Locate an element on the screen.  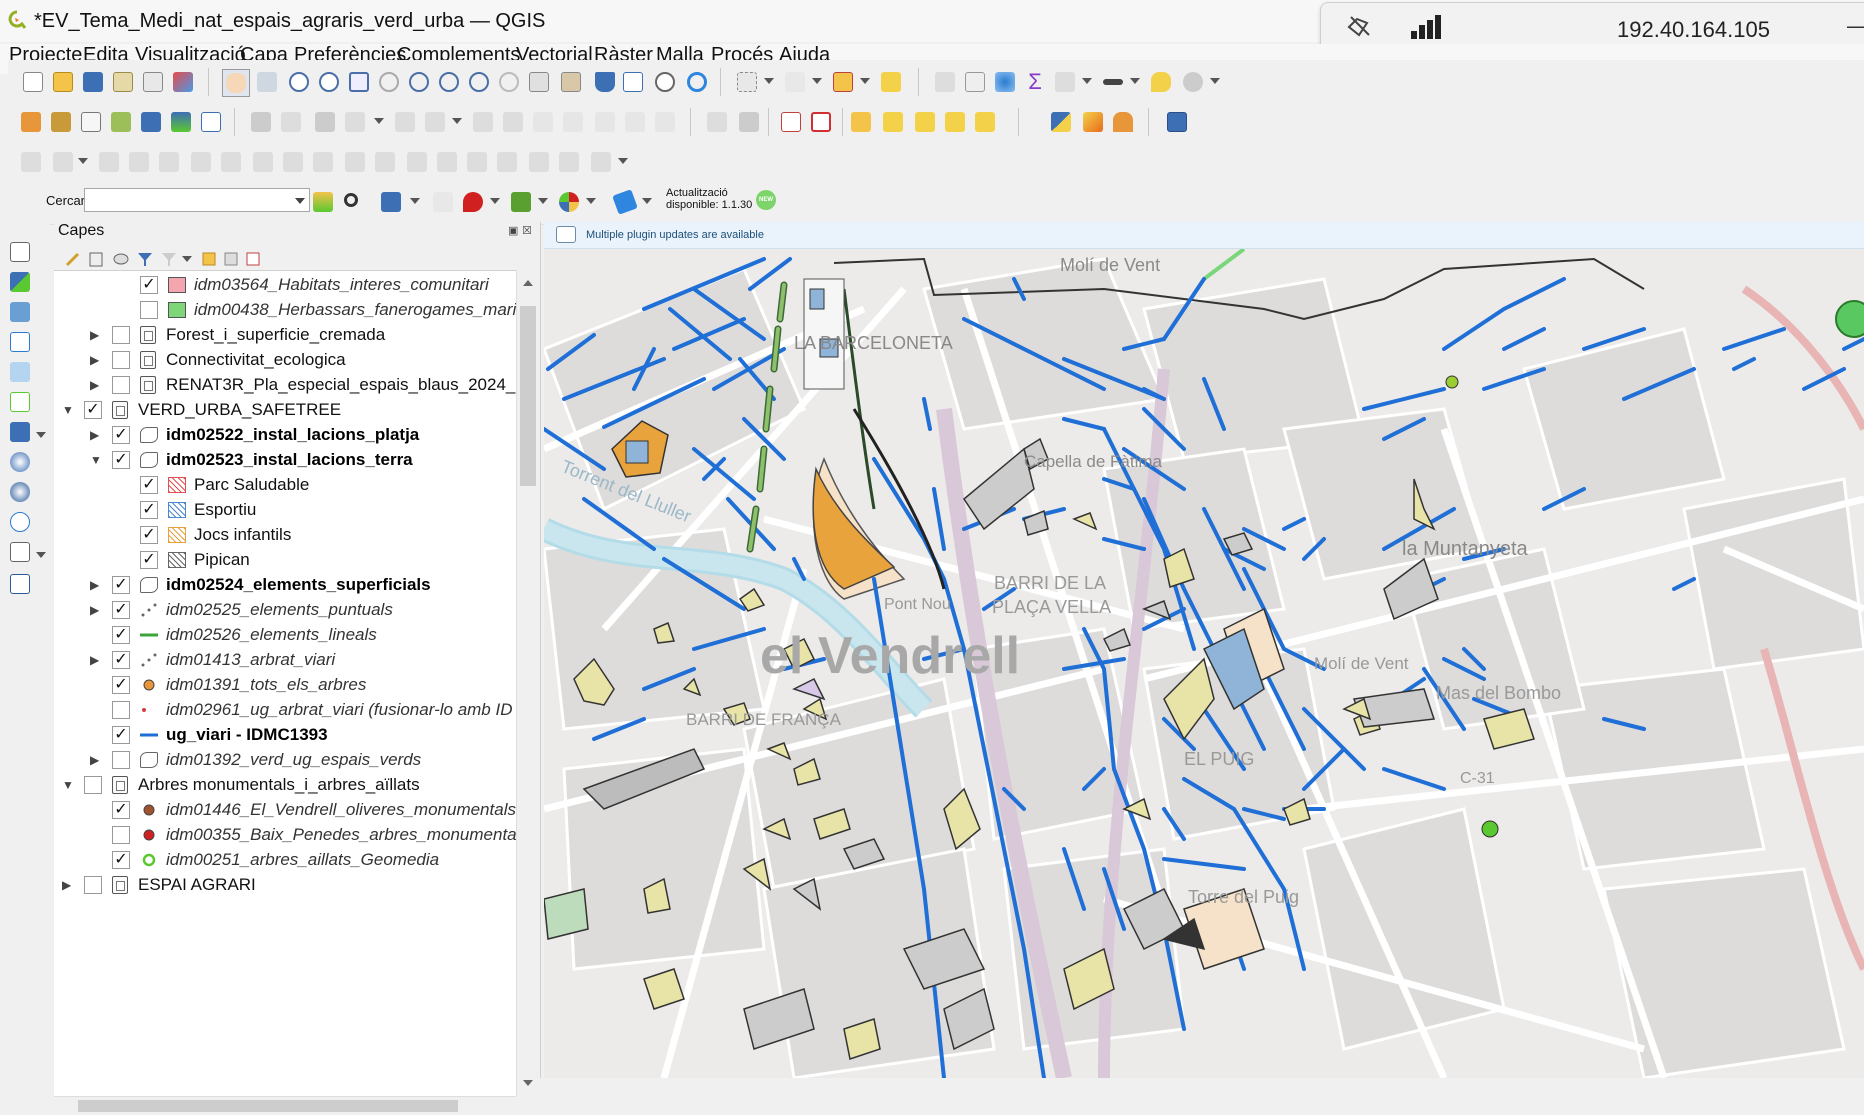
search-map-icon is located at coordinates (323, 202).